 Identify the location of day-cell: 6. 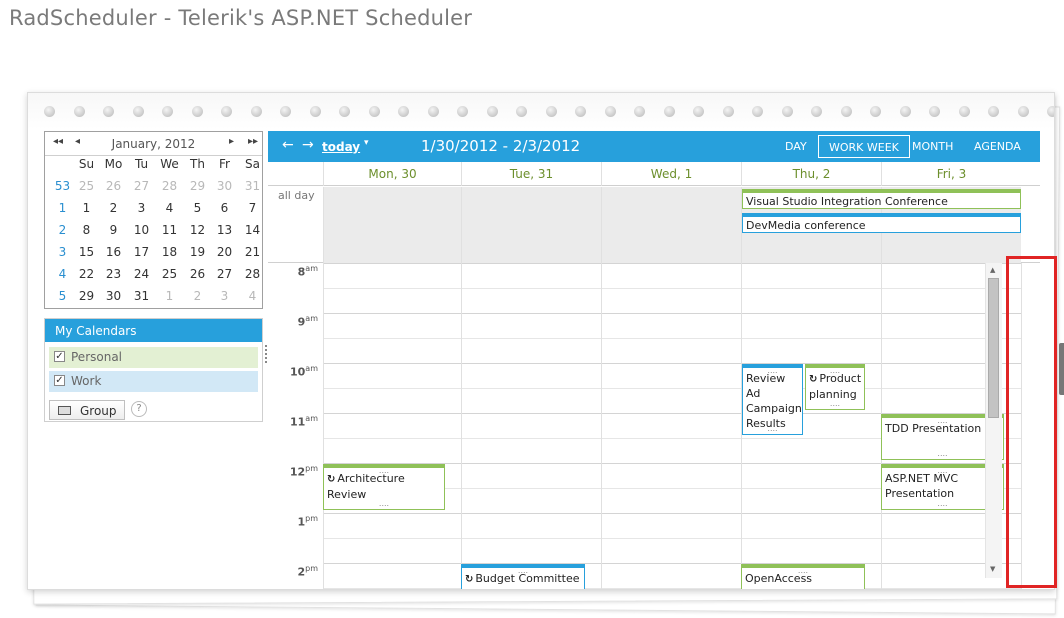
(224, 208).